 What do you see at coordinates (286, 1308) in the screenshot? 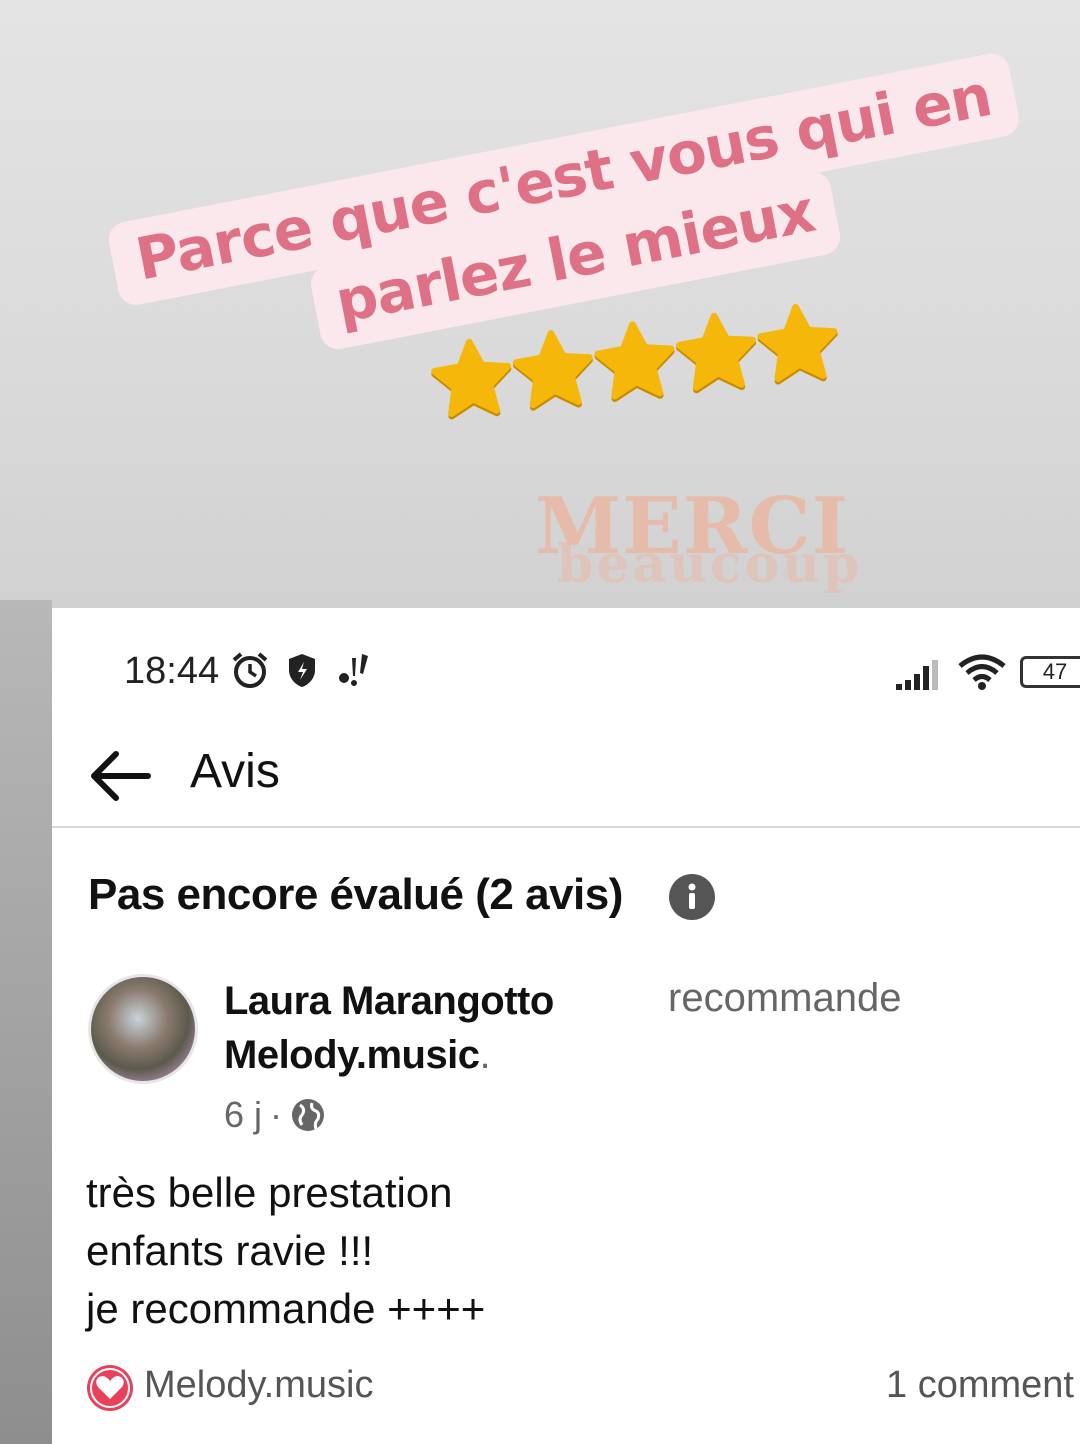
I see `review-line-3: je recommande ++++` at bounding box center [286, 1308].